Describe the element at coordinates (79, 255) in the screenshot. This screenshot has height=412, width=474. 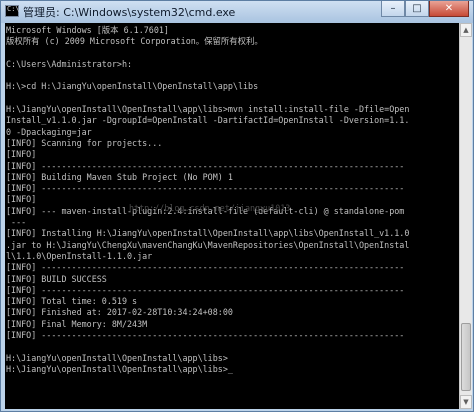
I see `console-line: l\1.1.0\OpenInstall-1.1.0.jar` at that location.